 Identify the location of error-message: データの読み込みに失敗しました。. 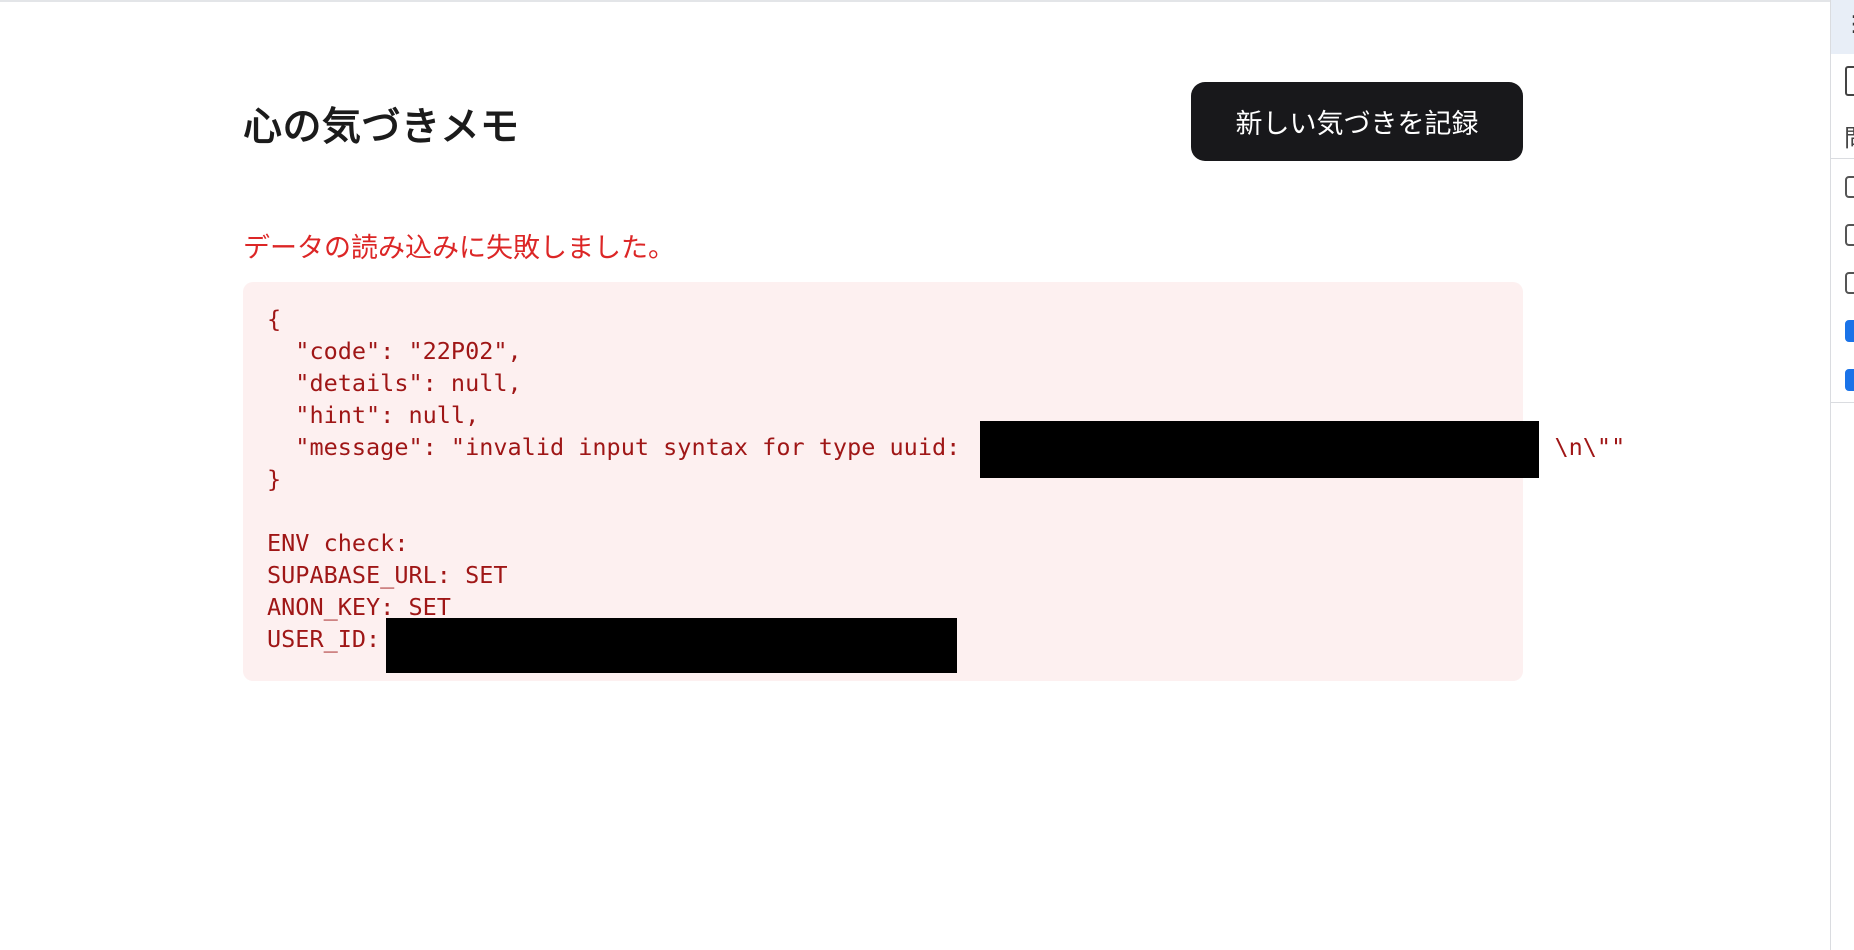
(459, 248).